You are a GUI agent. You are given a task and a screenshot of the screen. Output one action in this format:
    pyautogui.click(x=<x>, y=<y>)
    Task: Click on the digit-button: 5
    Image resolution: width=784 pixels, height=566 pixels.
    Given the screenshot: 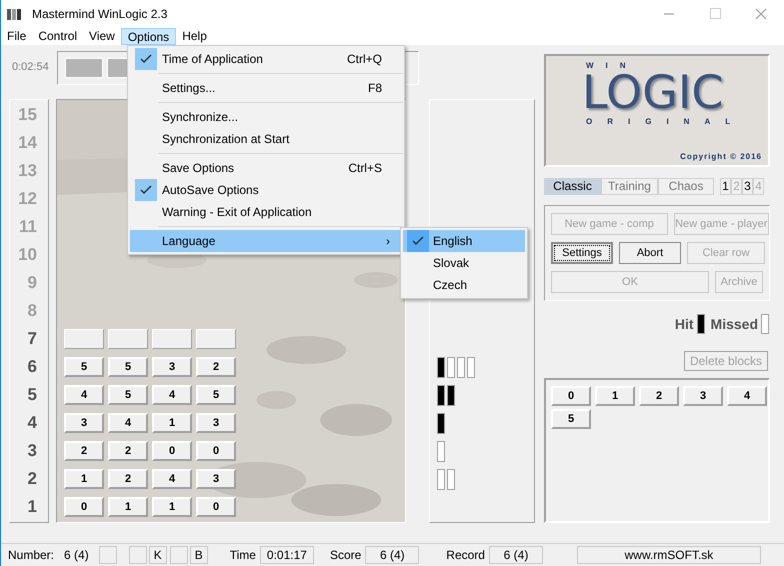 What is the action you would take?
    pyautogui.click(x=571, y=419)
    